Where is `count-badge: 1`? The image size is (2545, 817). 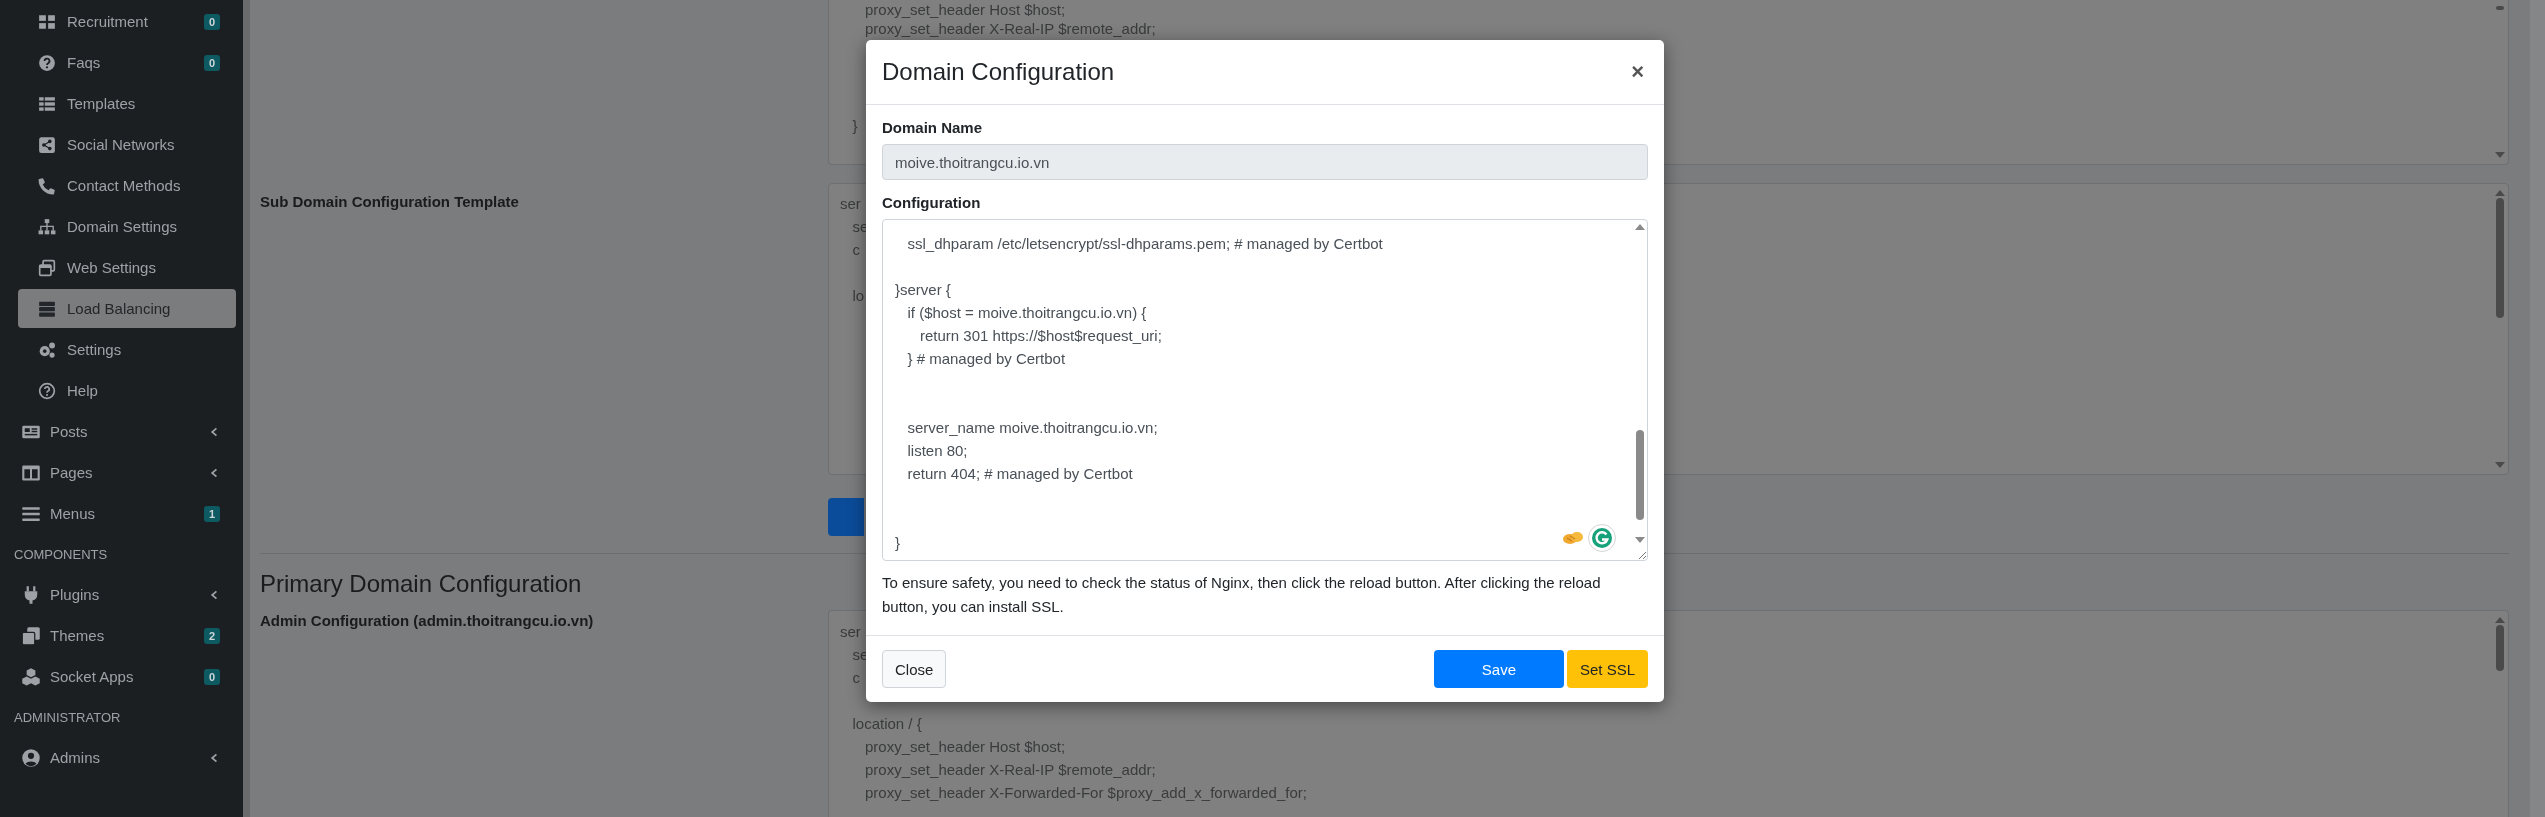
count-badge: 1 is located at coordinates (211, 513).